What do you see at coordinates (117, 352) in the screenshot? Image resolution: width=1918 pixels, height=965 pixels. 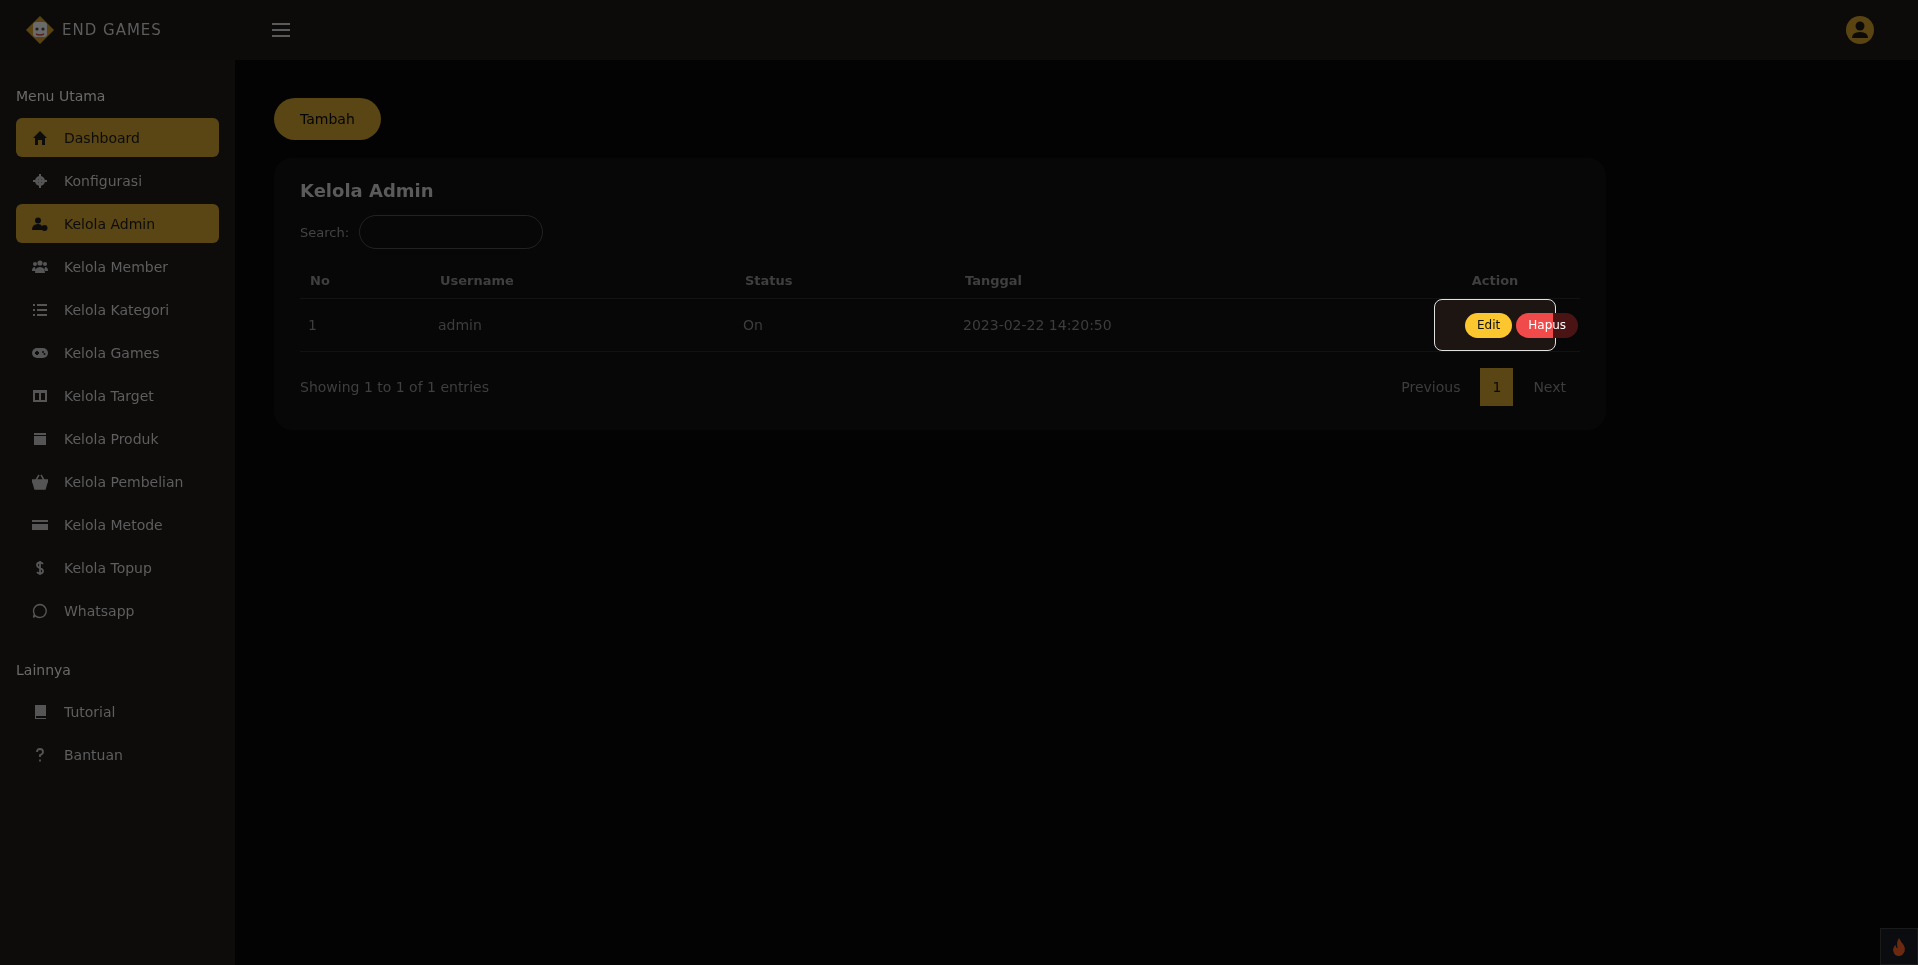 I see `sidebar-item: Kelola Games` at bounding box center [117, 352].